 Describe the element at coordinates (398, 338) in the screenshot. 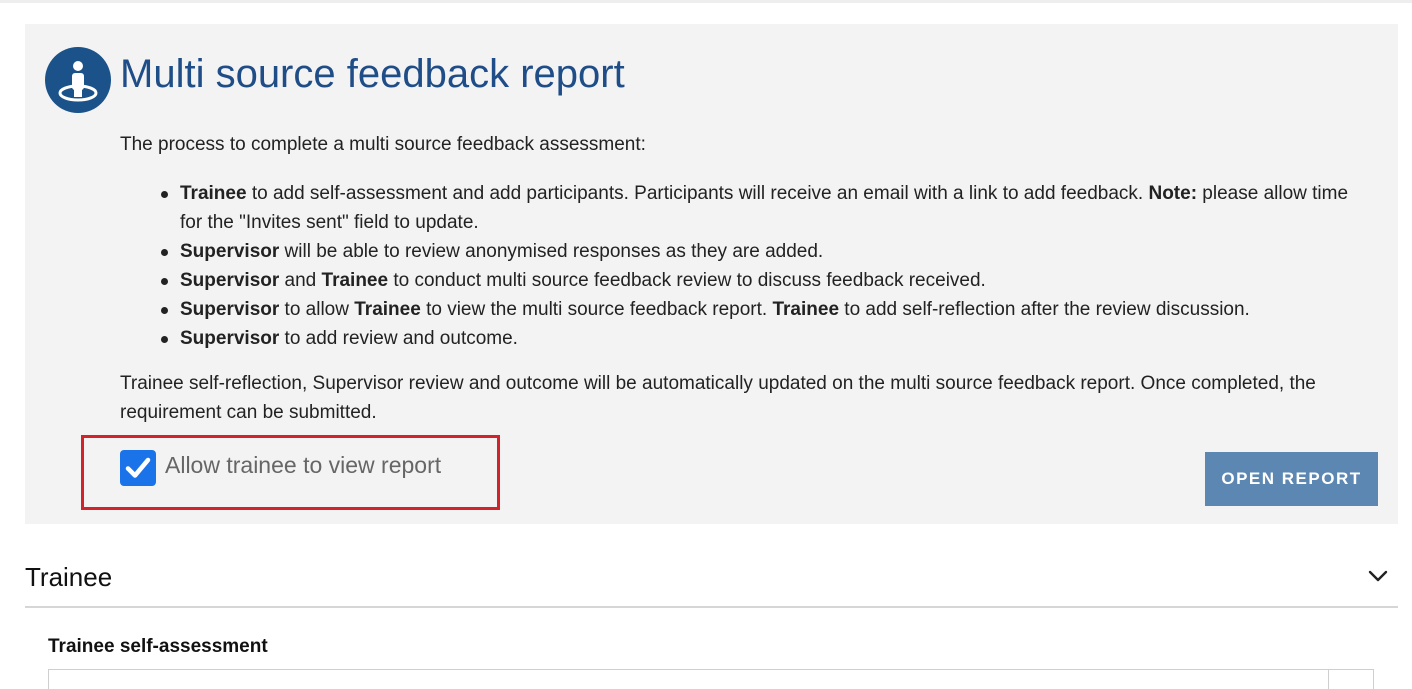

I see `step-text: to add review and outcome.` at that location.